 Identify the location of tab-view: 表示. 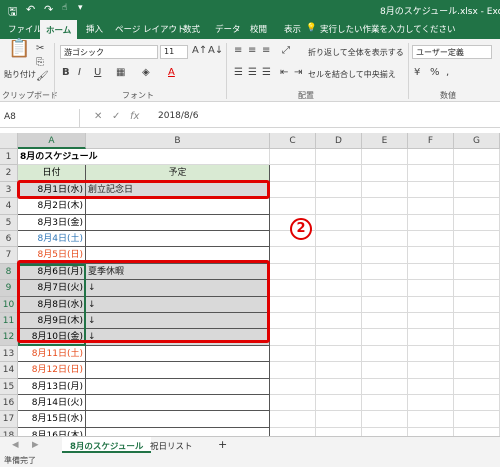
(292, 29).